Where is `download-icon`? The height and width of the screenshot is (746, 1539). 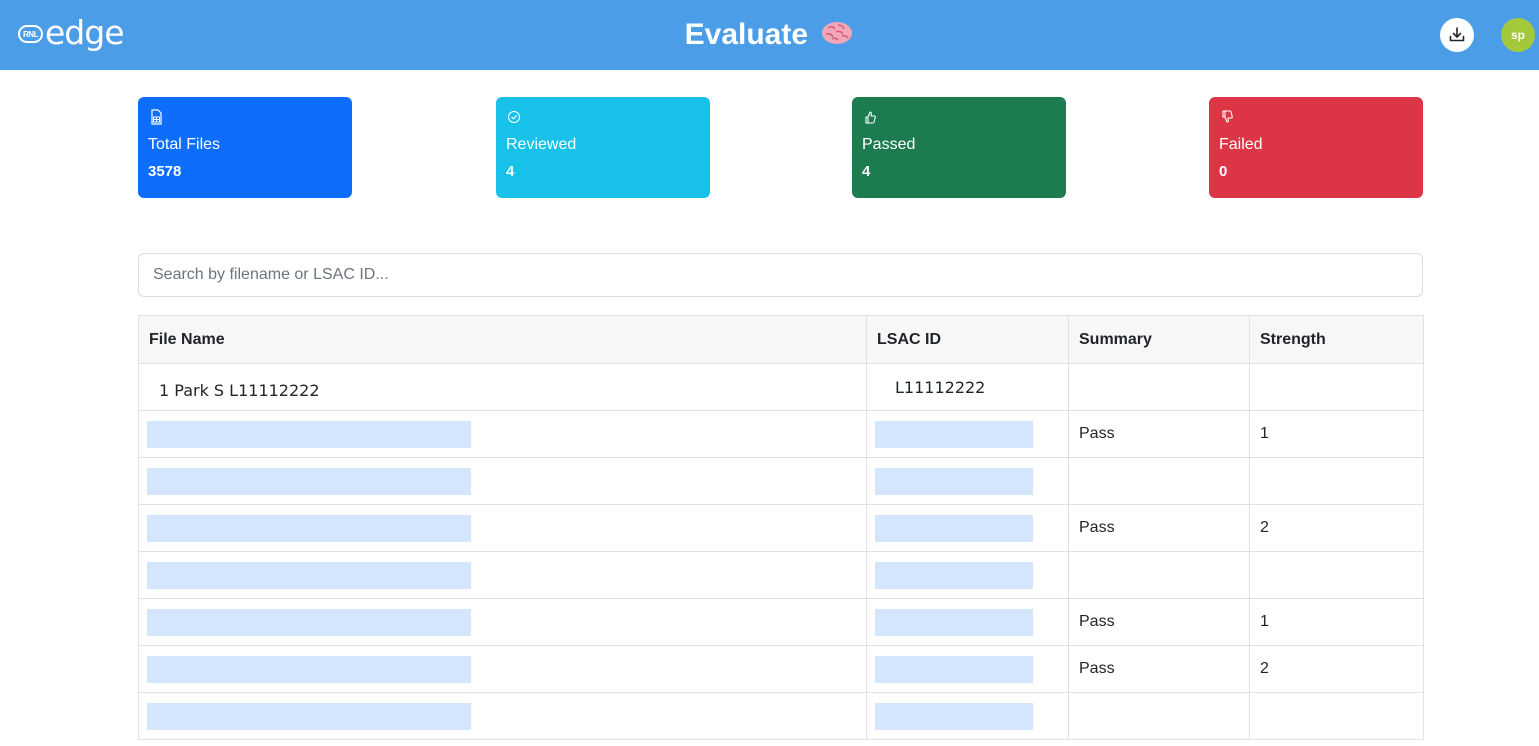 download-icon is located at coordinates (1457, 34).